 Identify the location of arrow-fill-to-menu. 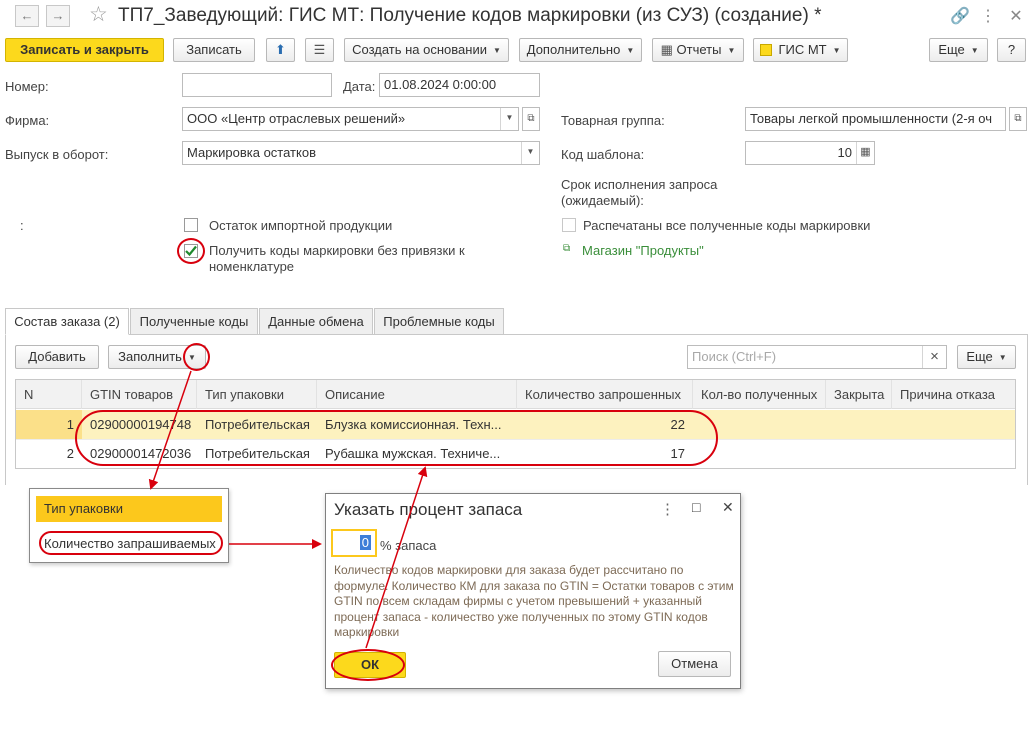
(170, 430).